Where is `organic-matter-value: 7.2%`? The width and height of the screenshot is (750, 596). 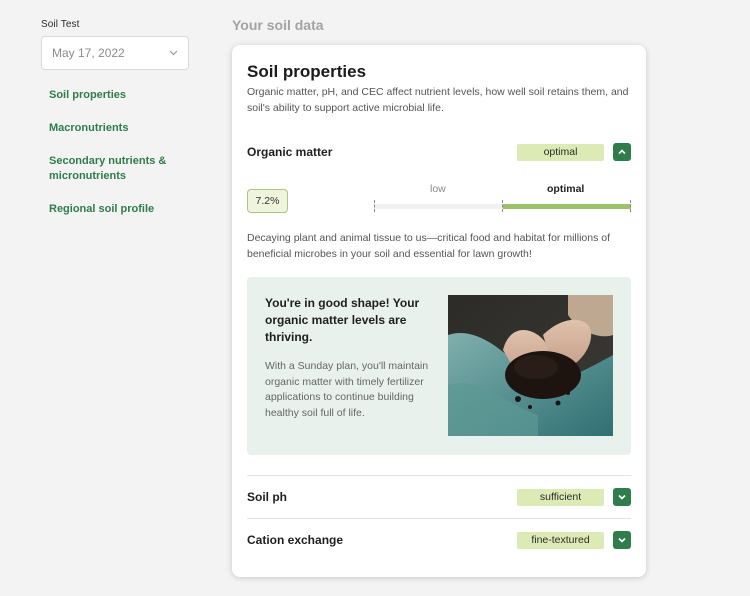 organic-matter-value: 7.2% is located at coordinates (267, 201).